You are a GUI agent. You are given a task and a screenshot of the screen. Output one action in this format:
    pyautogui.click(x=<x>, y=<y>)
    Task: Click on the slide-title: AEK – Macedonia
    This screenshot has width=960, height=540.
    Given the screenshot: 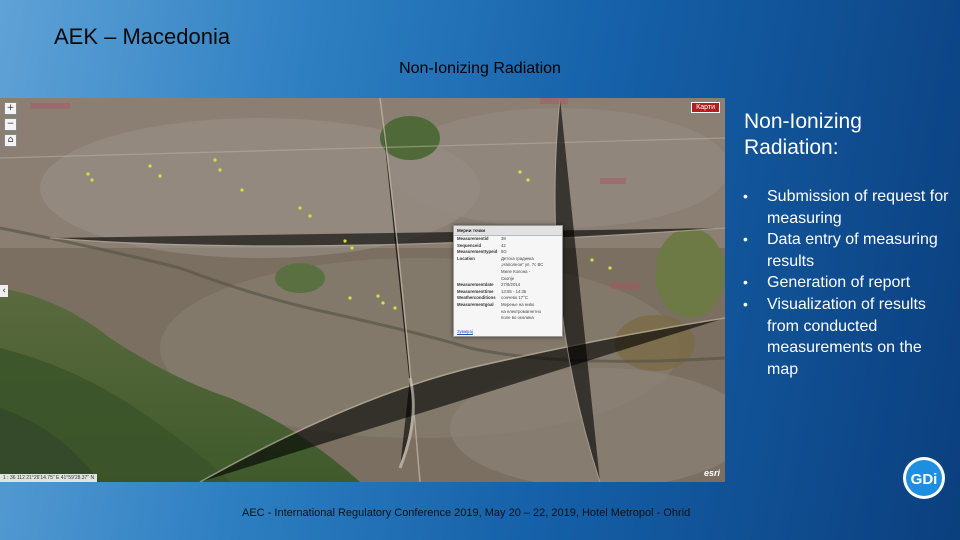 What is the action you would take?
    pyautogui.click(x=142, y=36)
    